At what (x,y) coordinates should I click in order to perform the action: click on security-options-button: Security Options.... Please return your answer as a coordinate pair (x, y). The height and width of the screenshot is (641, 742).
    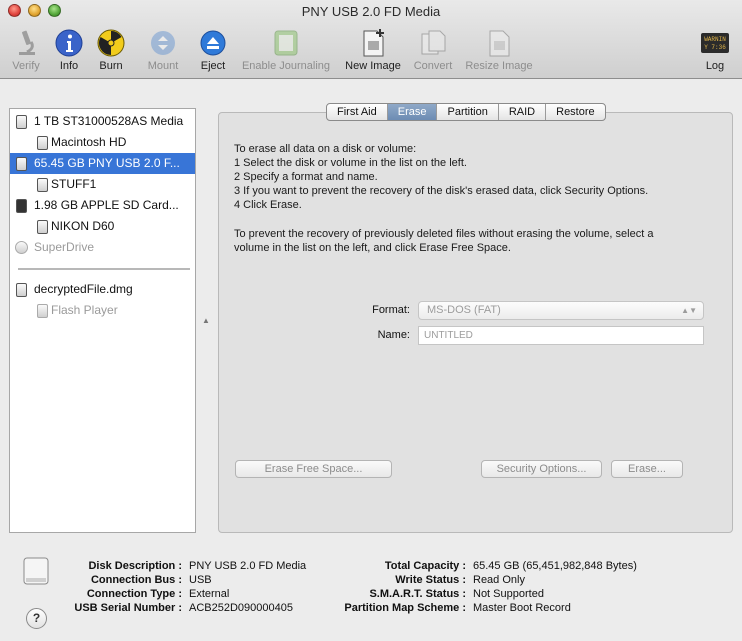
    Looking at the image, I should click on (541, 469).